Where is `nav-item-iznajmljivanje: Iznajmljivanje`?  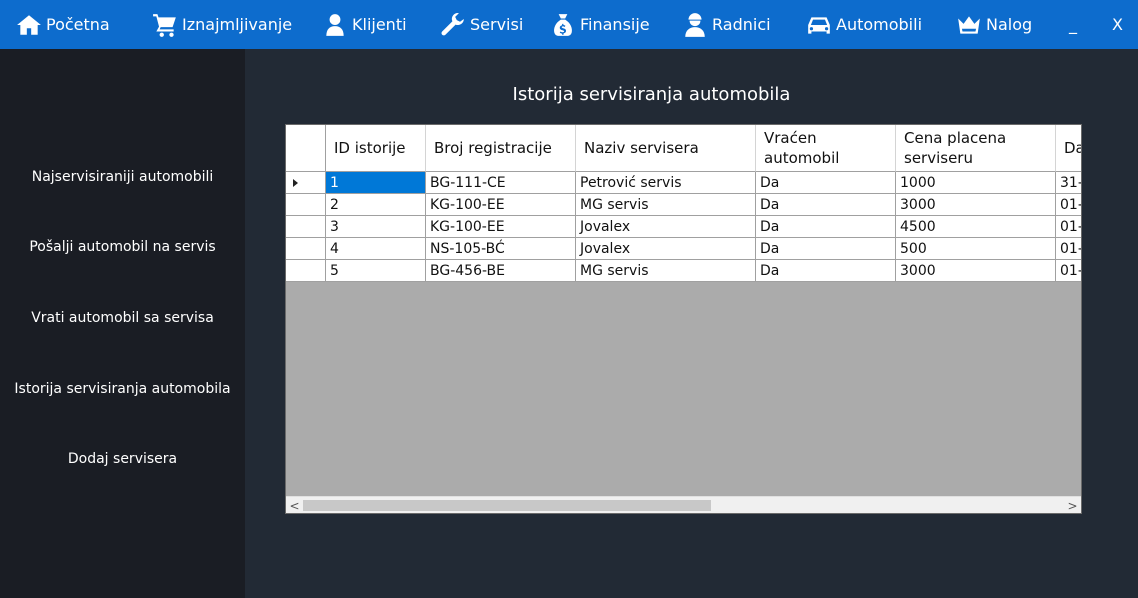 nav-item-iznajmljivanje: Iznajmljivanje is located at coordinates (222, 24).